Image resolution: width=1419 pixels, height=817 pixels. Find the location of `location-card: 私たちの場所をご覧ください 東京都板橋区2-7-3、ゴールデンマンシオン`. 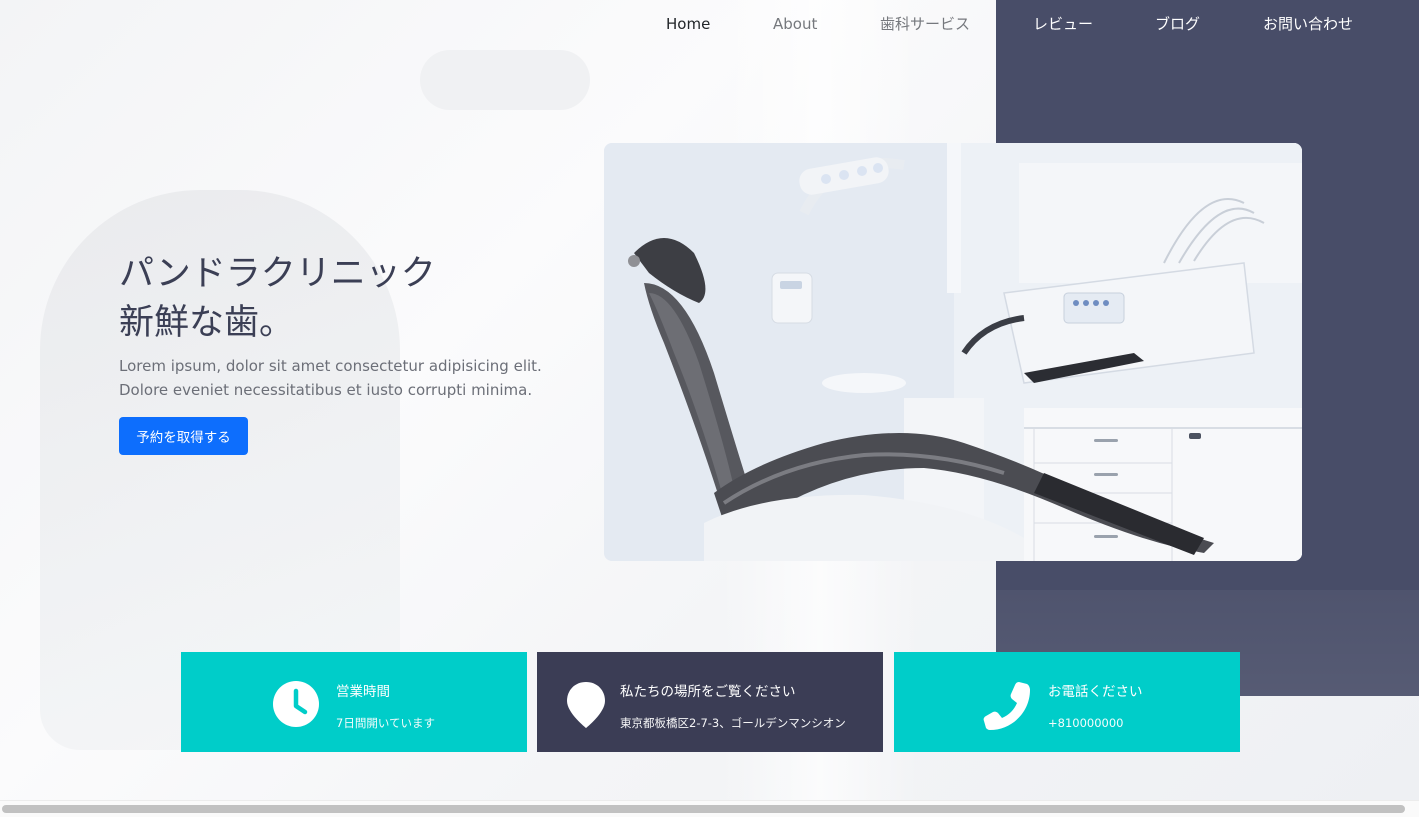

location-card: 私たちの場所をご覧ください 東京都板橋区2-7-3、ゴールデンマンシオン is located at coordinates (710, 702).